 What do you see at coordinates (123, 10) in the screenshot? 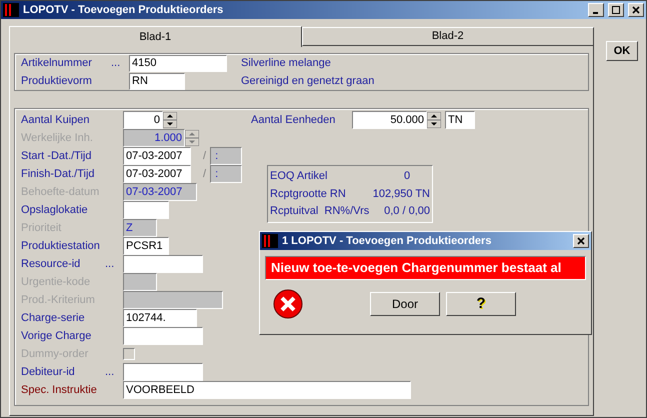
I see `window-title: LOPOTV - Toevoegen Produktieorders` at bounding box center [123, 10].